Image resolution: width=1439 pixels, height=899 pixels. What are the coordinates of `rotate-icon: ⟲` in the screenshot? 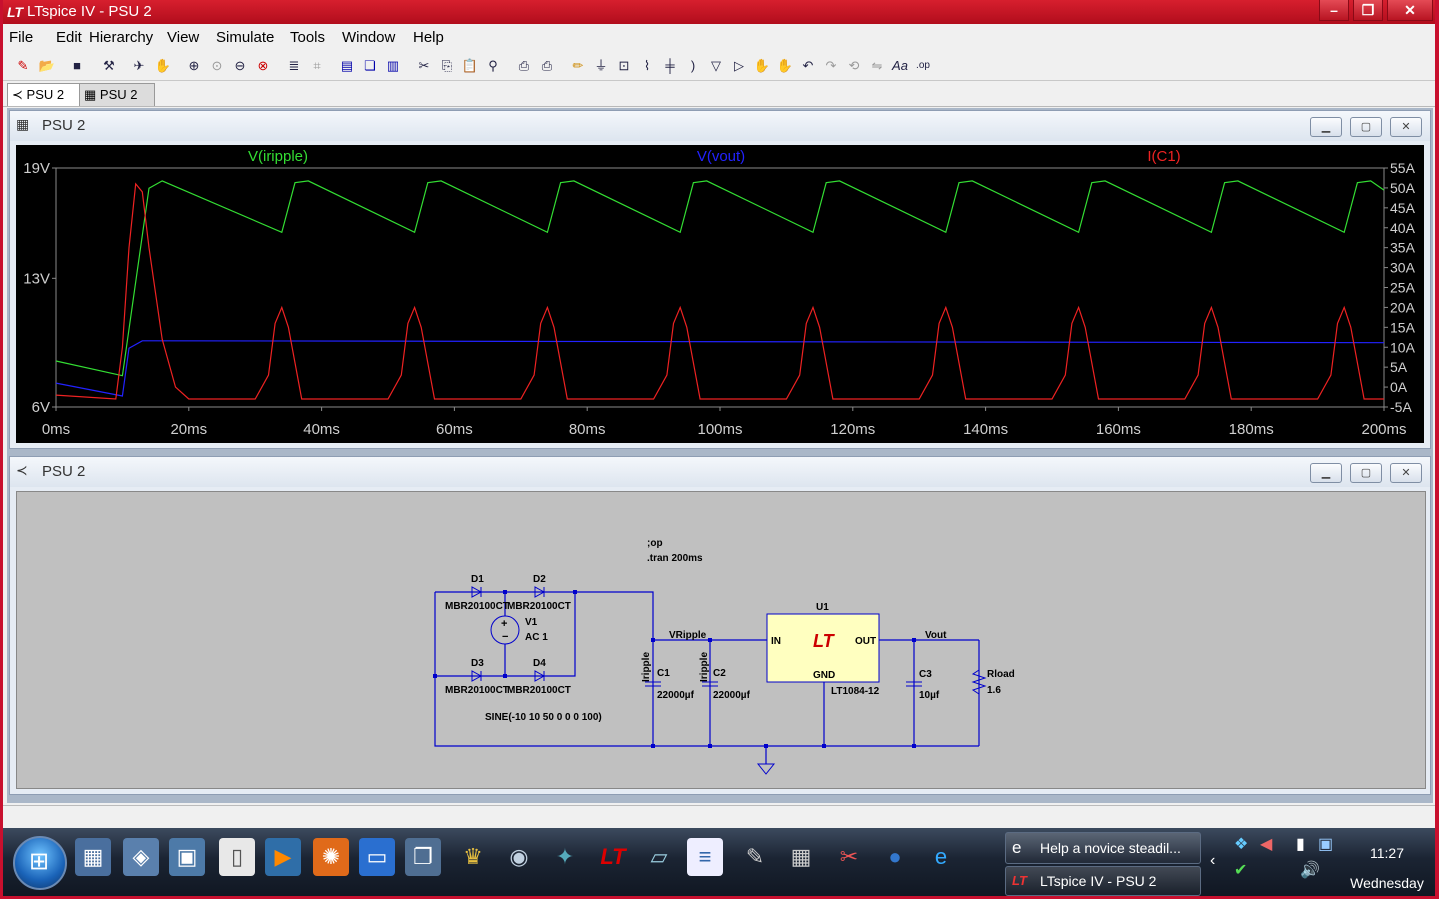 It's located at (854, 66).